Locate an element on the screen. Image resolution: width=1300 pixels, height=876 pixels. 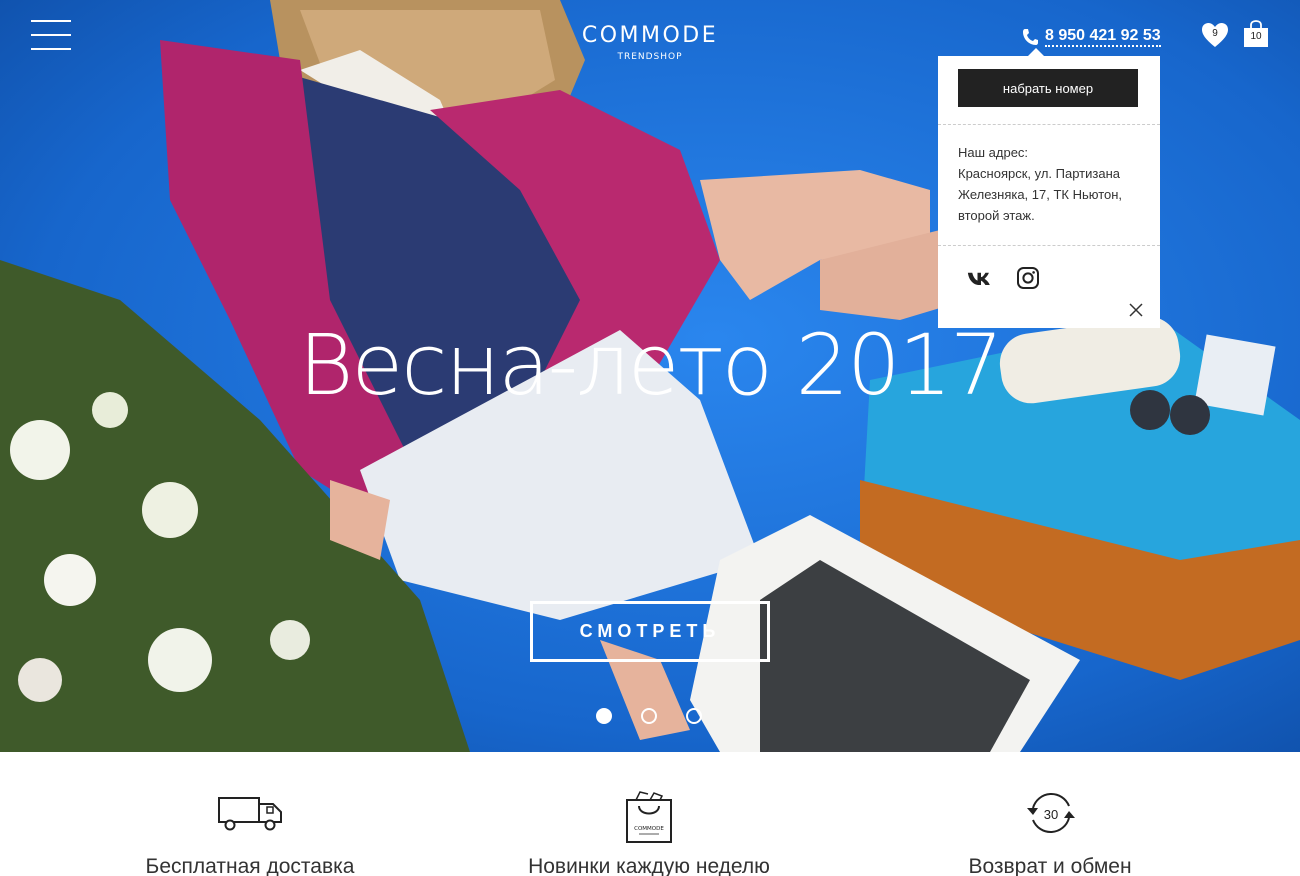
site-logo: COMMODE TRENDSHOP is located at coordinates (650, 43).